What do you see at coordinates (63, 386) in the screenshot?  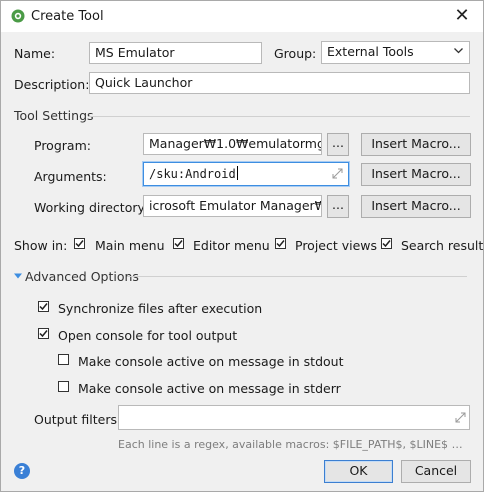 I see `active-stderr-checkbox` at bounding box center [63, 386].